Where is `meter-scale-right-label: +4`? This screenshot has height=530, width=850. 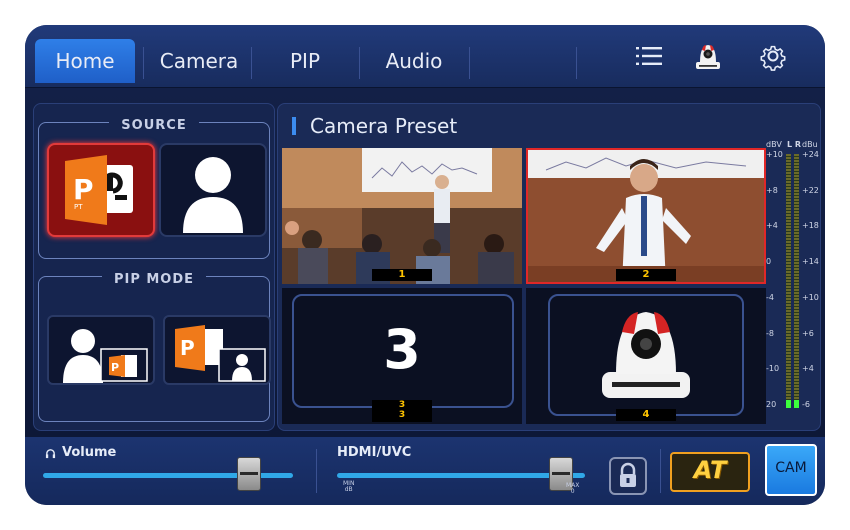
meter-scale-right-label: +4 is located at coordinates (808, 369).